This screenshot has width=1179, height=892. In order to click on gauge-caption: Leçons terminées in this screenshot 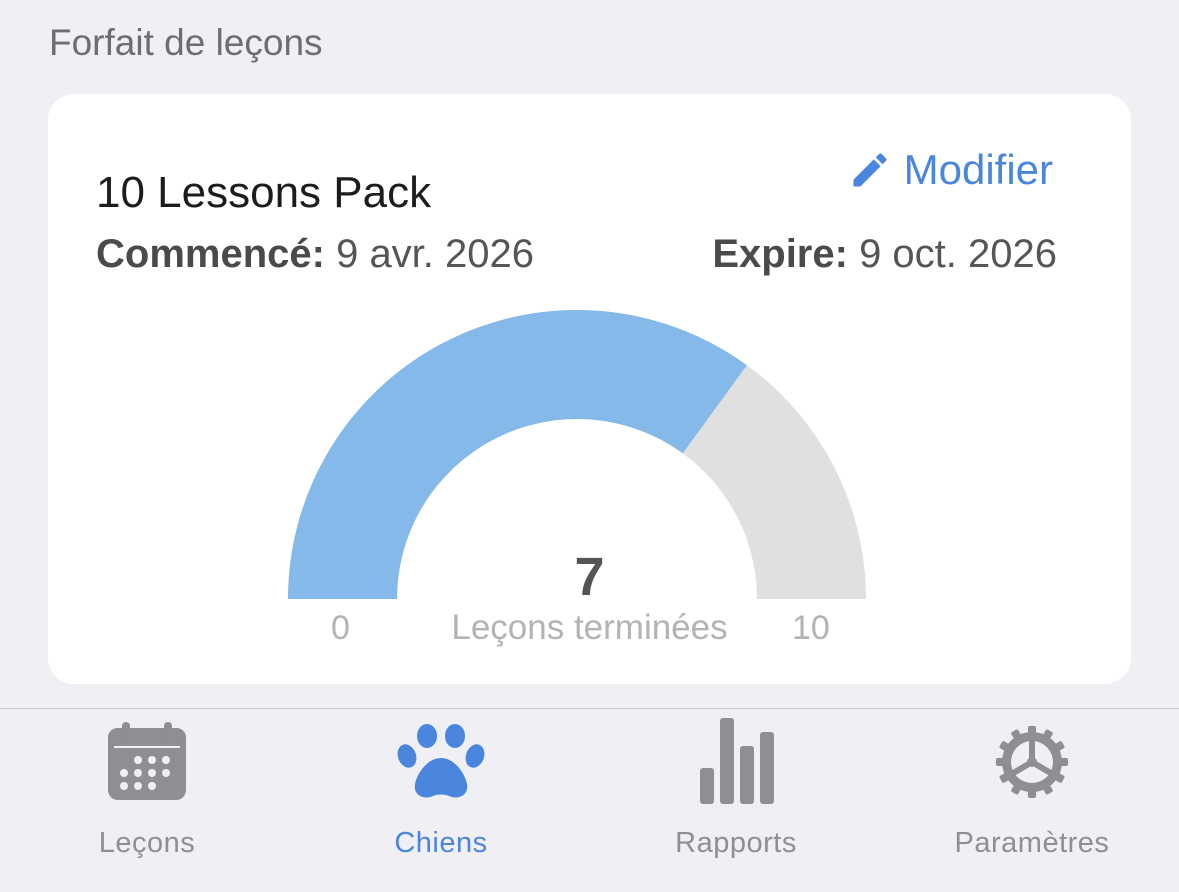, I will do `click(589, 627)`.